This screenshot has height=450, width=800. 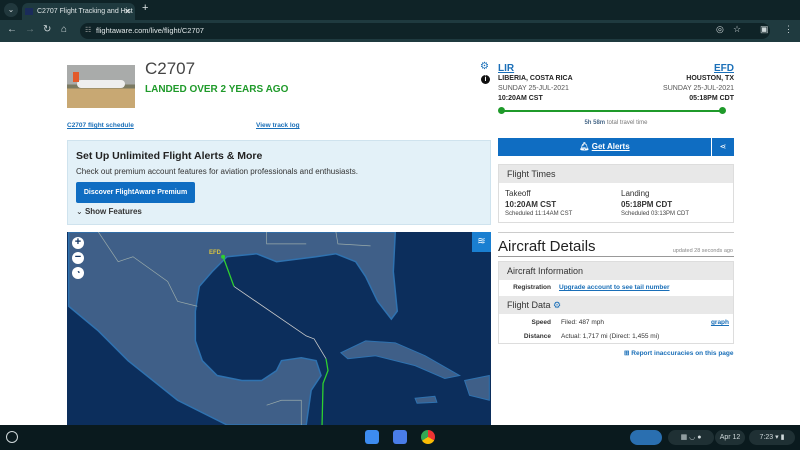 I want to click on flight-ident: C2707, so click(x=170, y=68).